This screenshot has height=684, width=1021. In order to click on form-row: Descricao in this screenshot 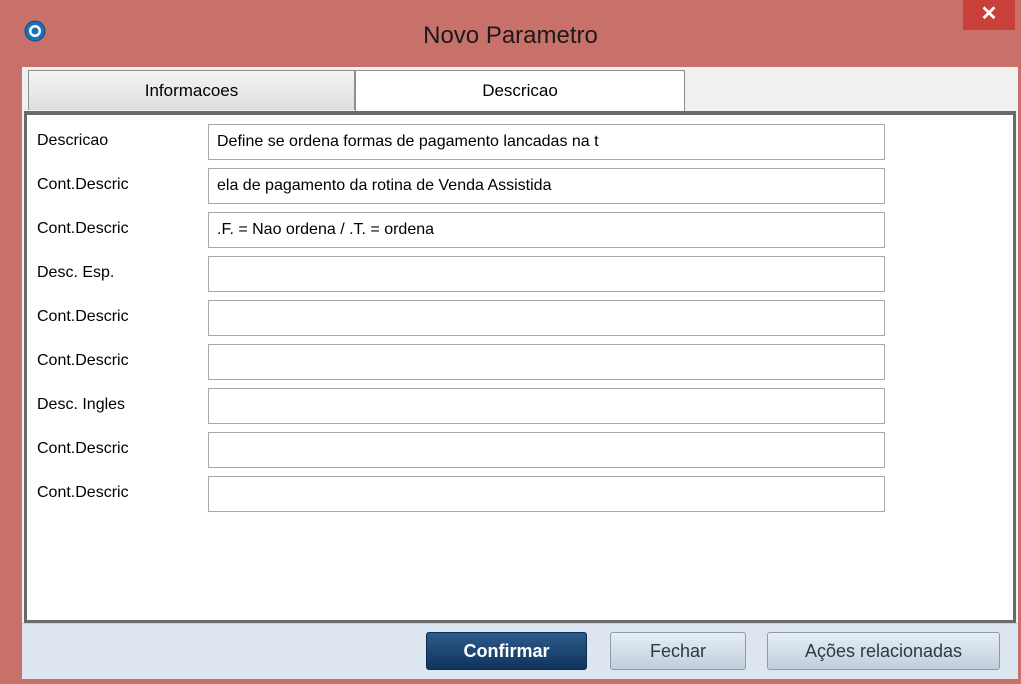, I will do `click(517, 143)`.